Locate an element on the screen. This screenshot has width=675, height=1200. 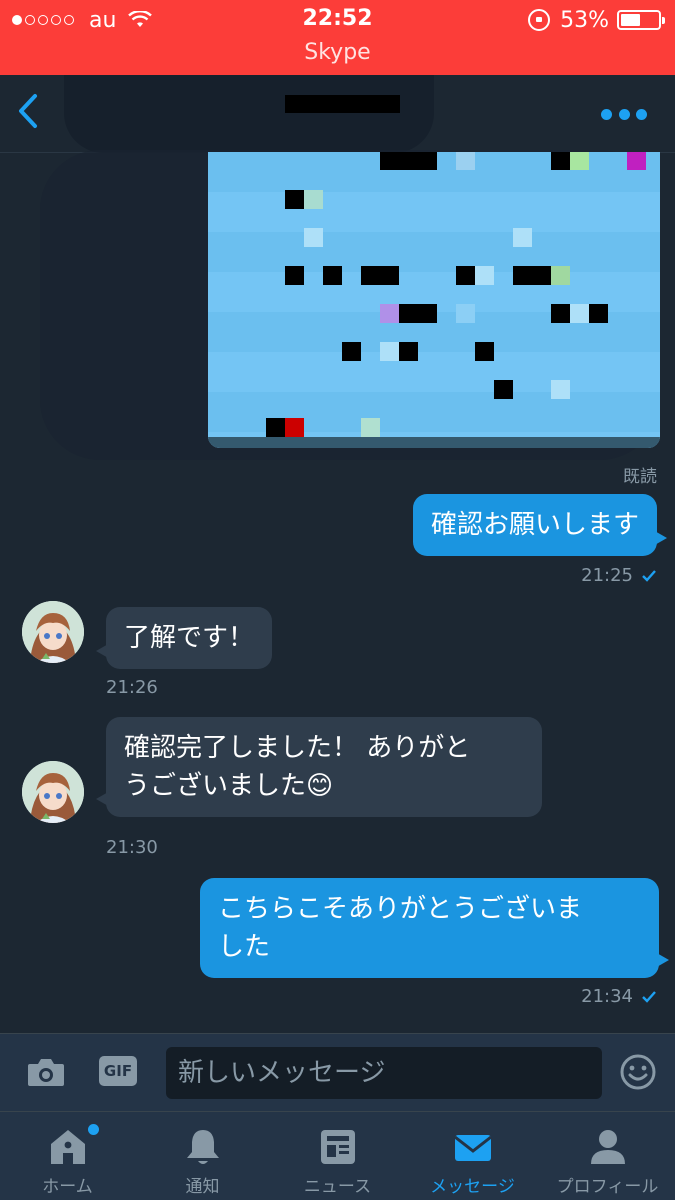
tab-label: プロフィール is located at coordinates (607, 1187).